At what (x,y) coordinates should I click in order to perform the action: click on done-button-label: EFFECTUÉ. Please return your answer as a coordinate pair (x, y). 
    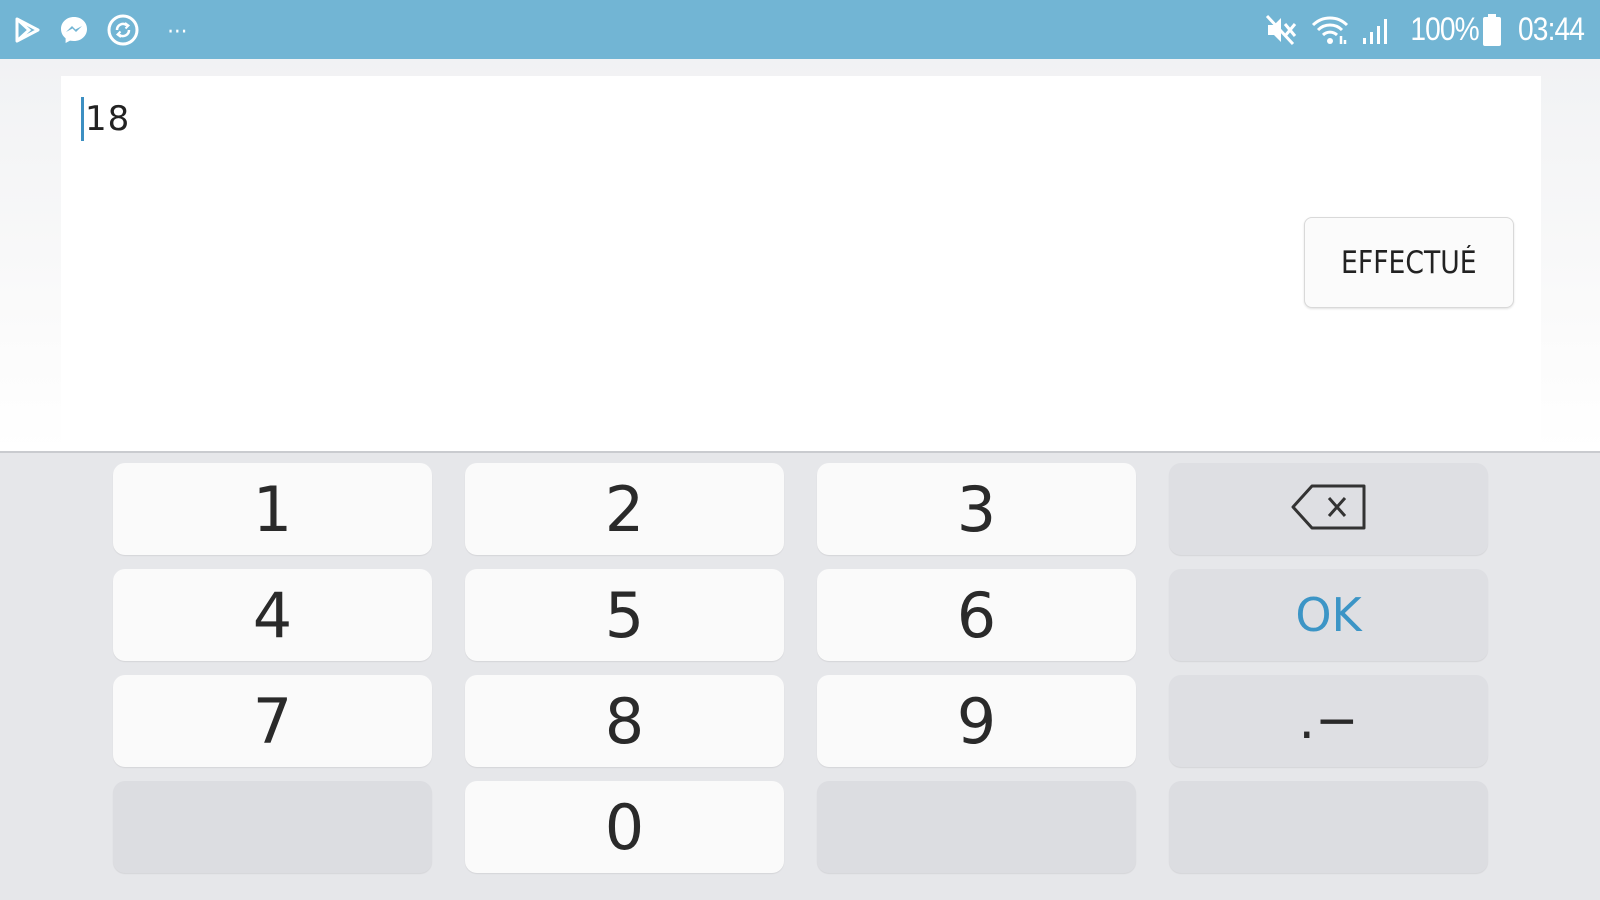
    Looking at the image, I should click on (1409, 262).